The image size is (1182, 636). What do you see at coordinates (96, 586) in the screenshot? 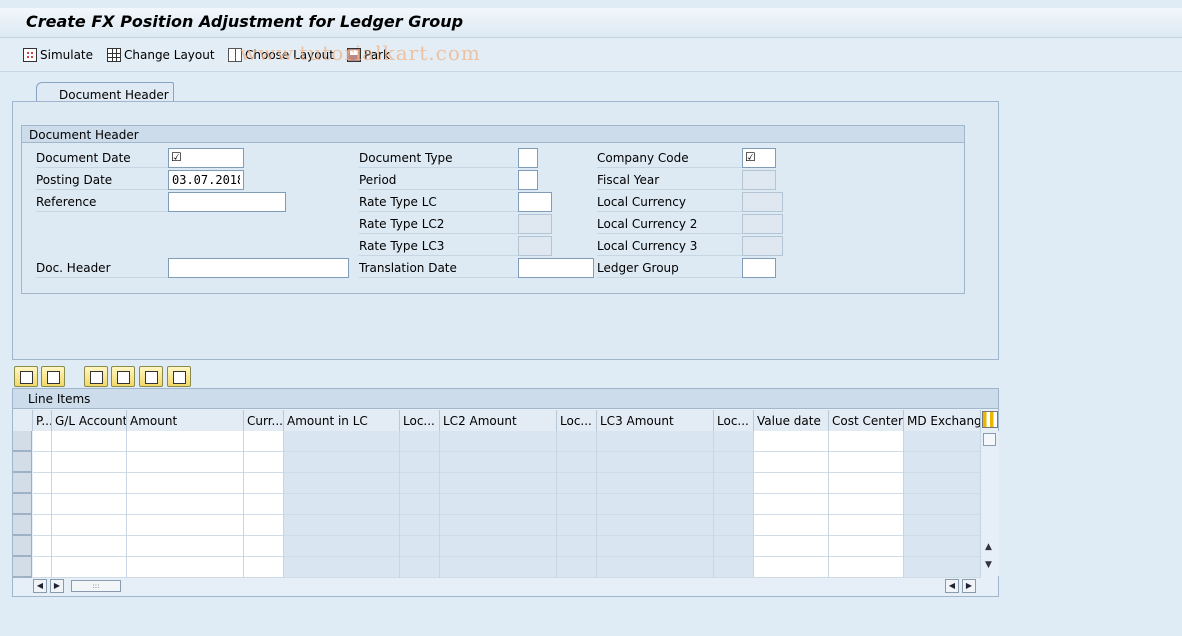
I see `horizontal-scroll-thumb: :::` at bounding box center [96, 586].